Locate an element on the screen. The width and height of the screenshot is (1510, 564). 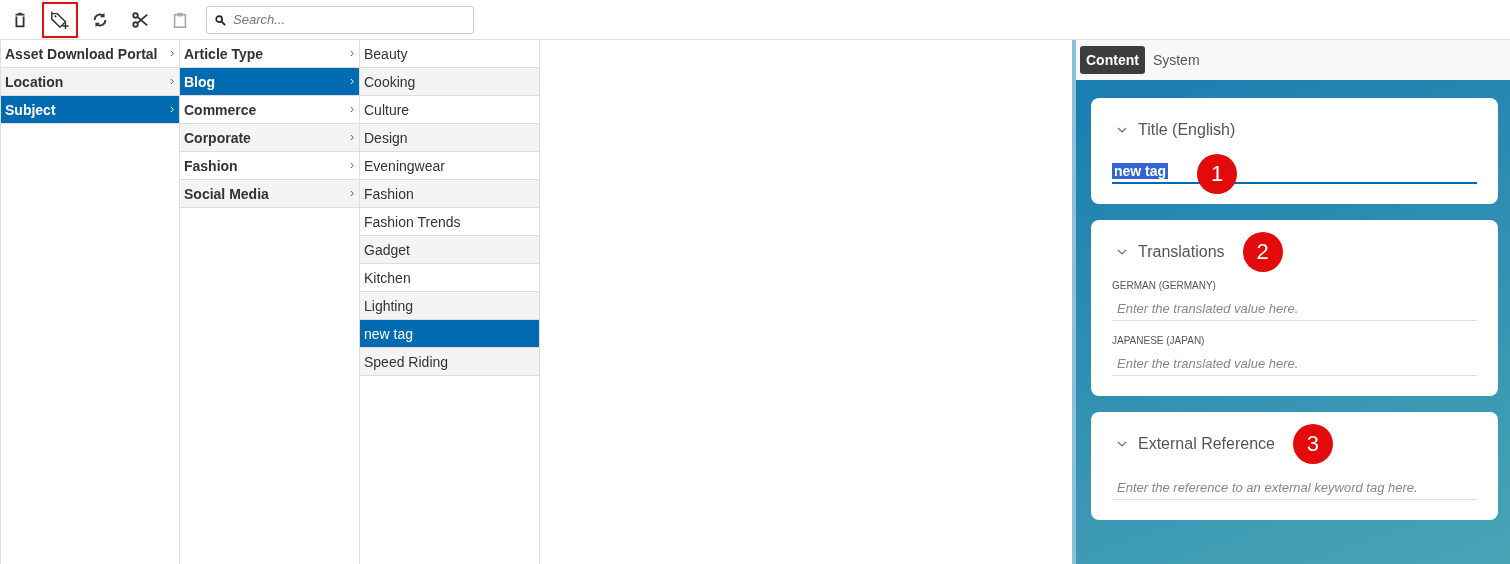
tree-item: Fashion is located at coordinates (449, 194).